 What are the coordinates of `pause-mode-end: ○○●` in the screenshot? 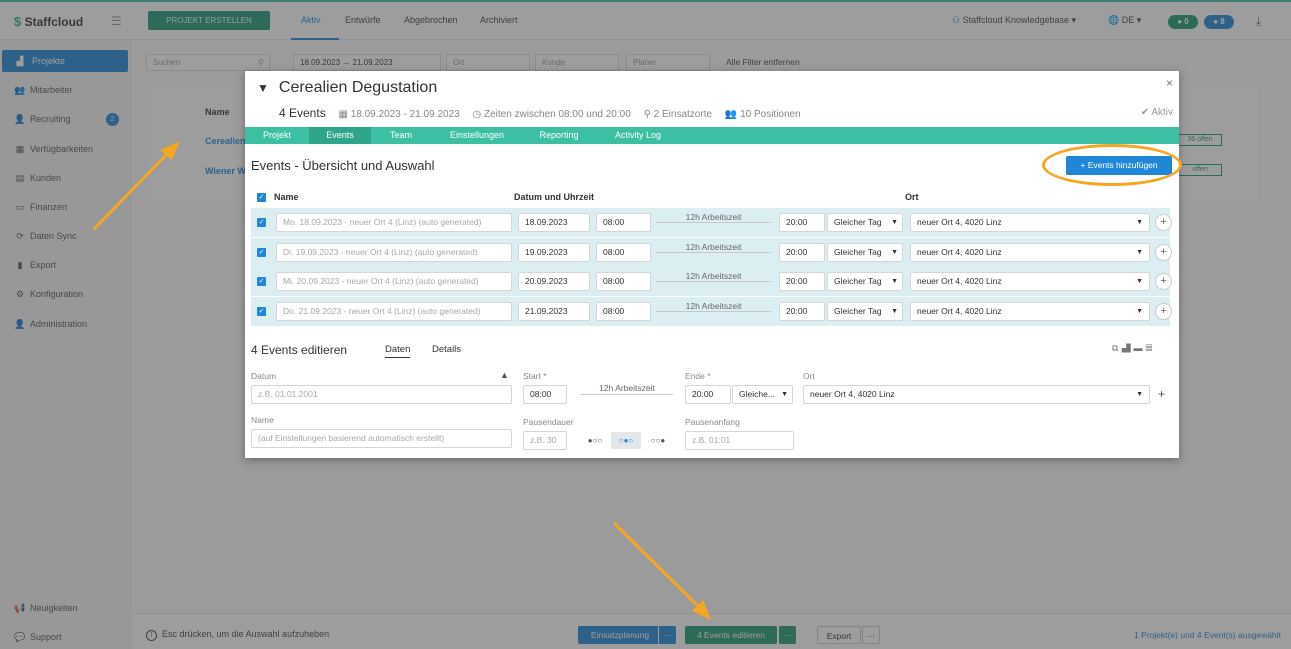 It's located at (658, 440).